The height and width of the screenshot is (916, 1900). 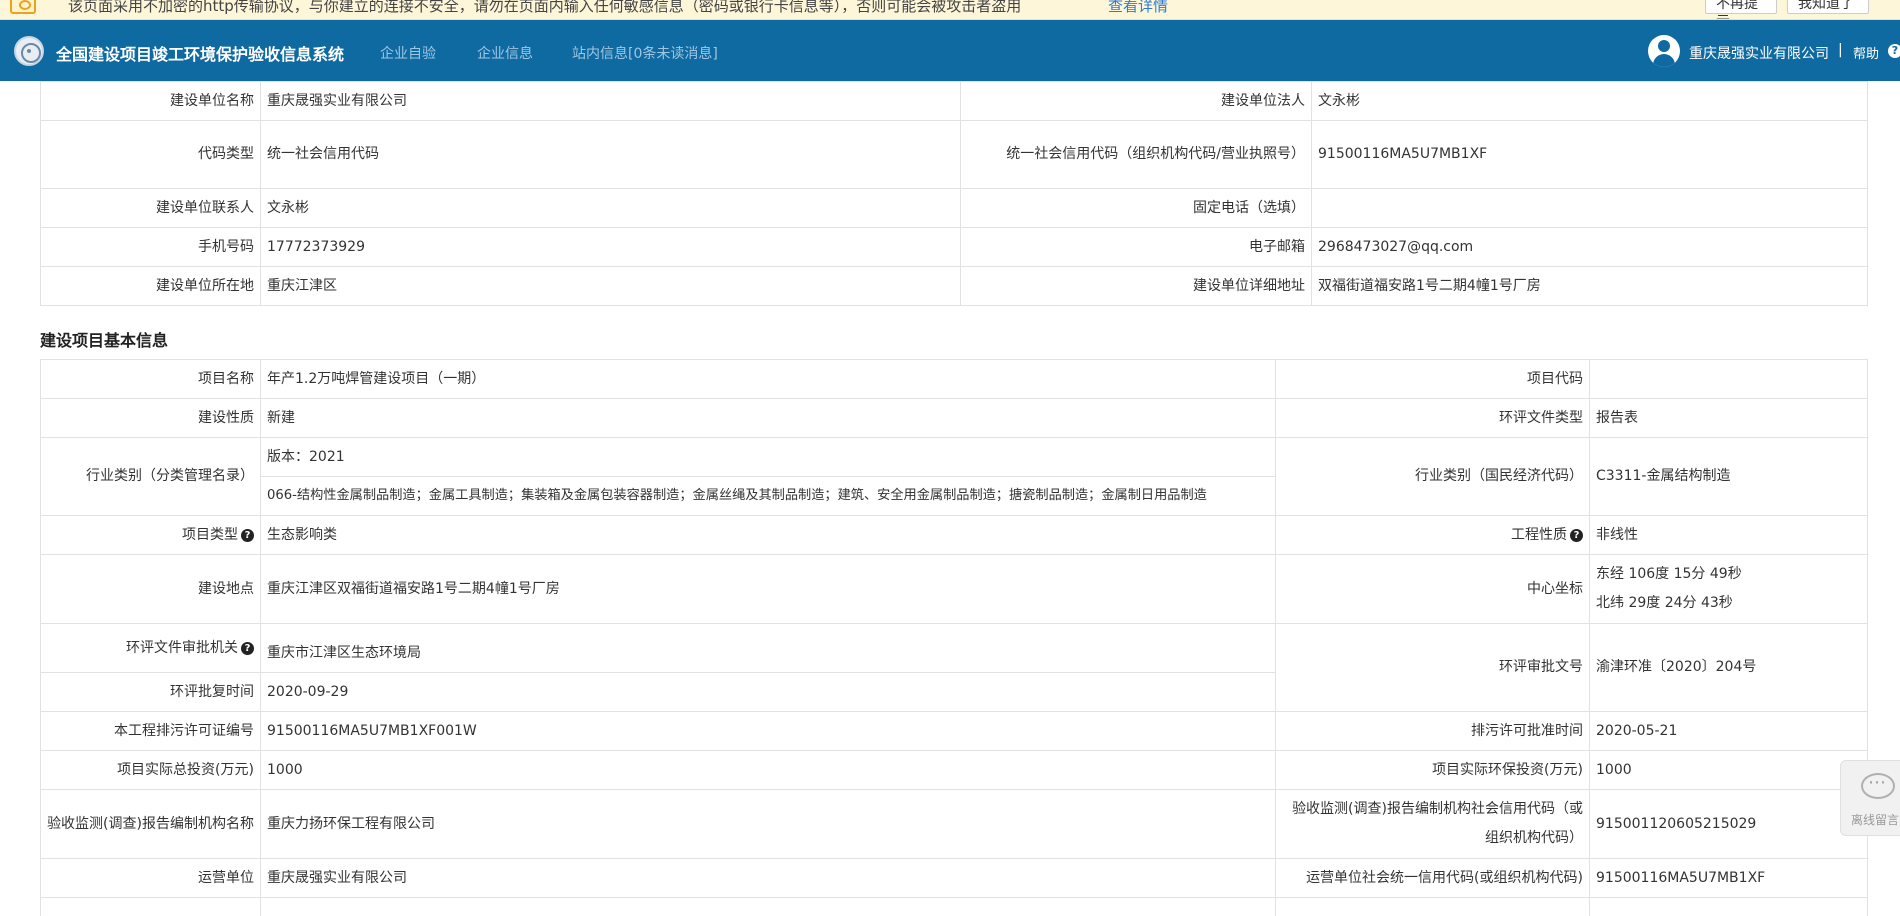 What do you see at coordinates (1589, 101) in the screenshot?
I see `legal-person-value: 文永彬` at bounding box center [1589, 101].